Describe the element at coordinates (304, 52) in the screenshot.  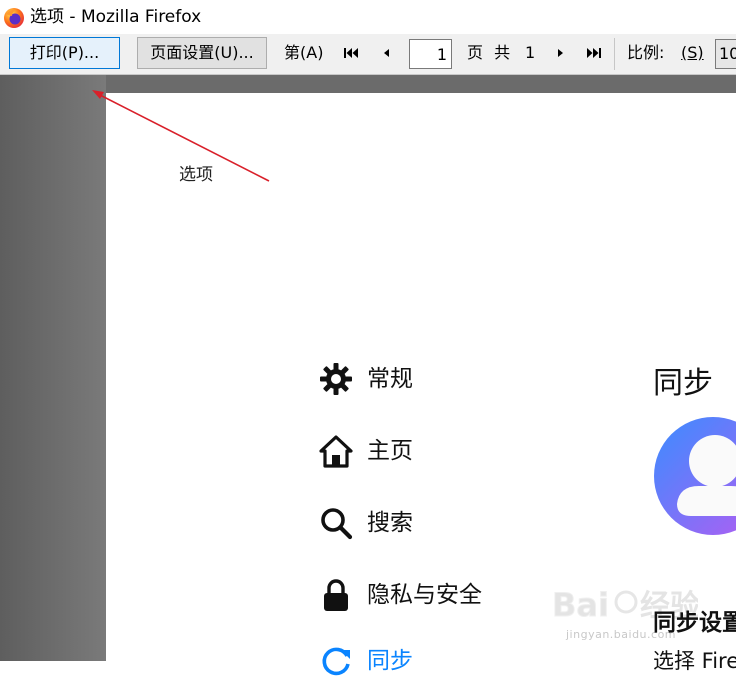
I see `page-prefix-label: 第(A)` at that location.